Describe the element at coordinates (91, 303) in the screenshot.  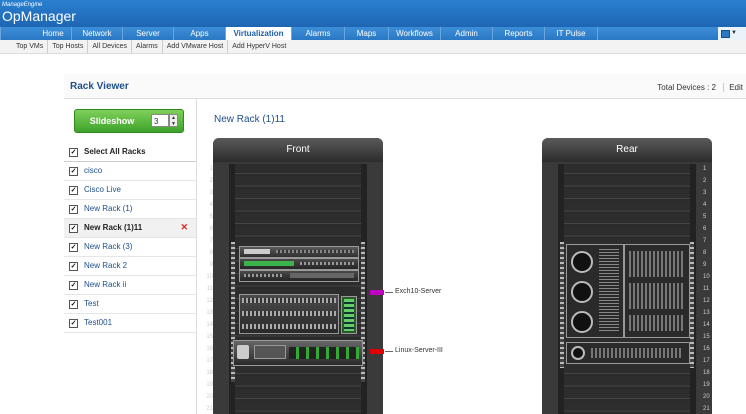
I see `rack-name-link: Test` at that location.